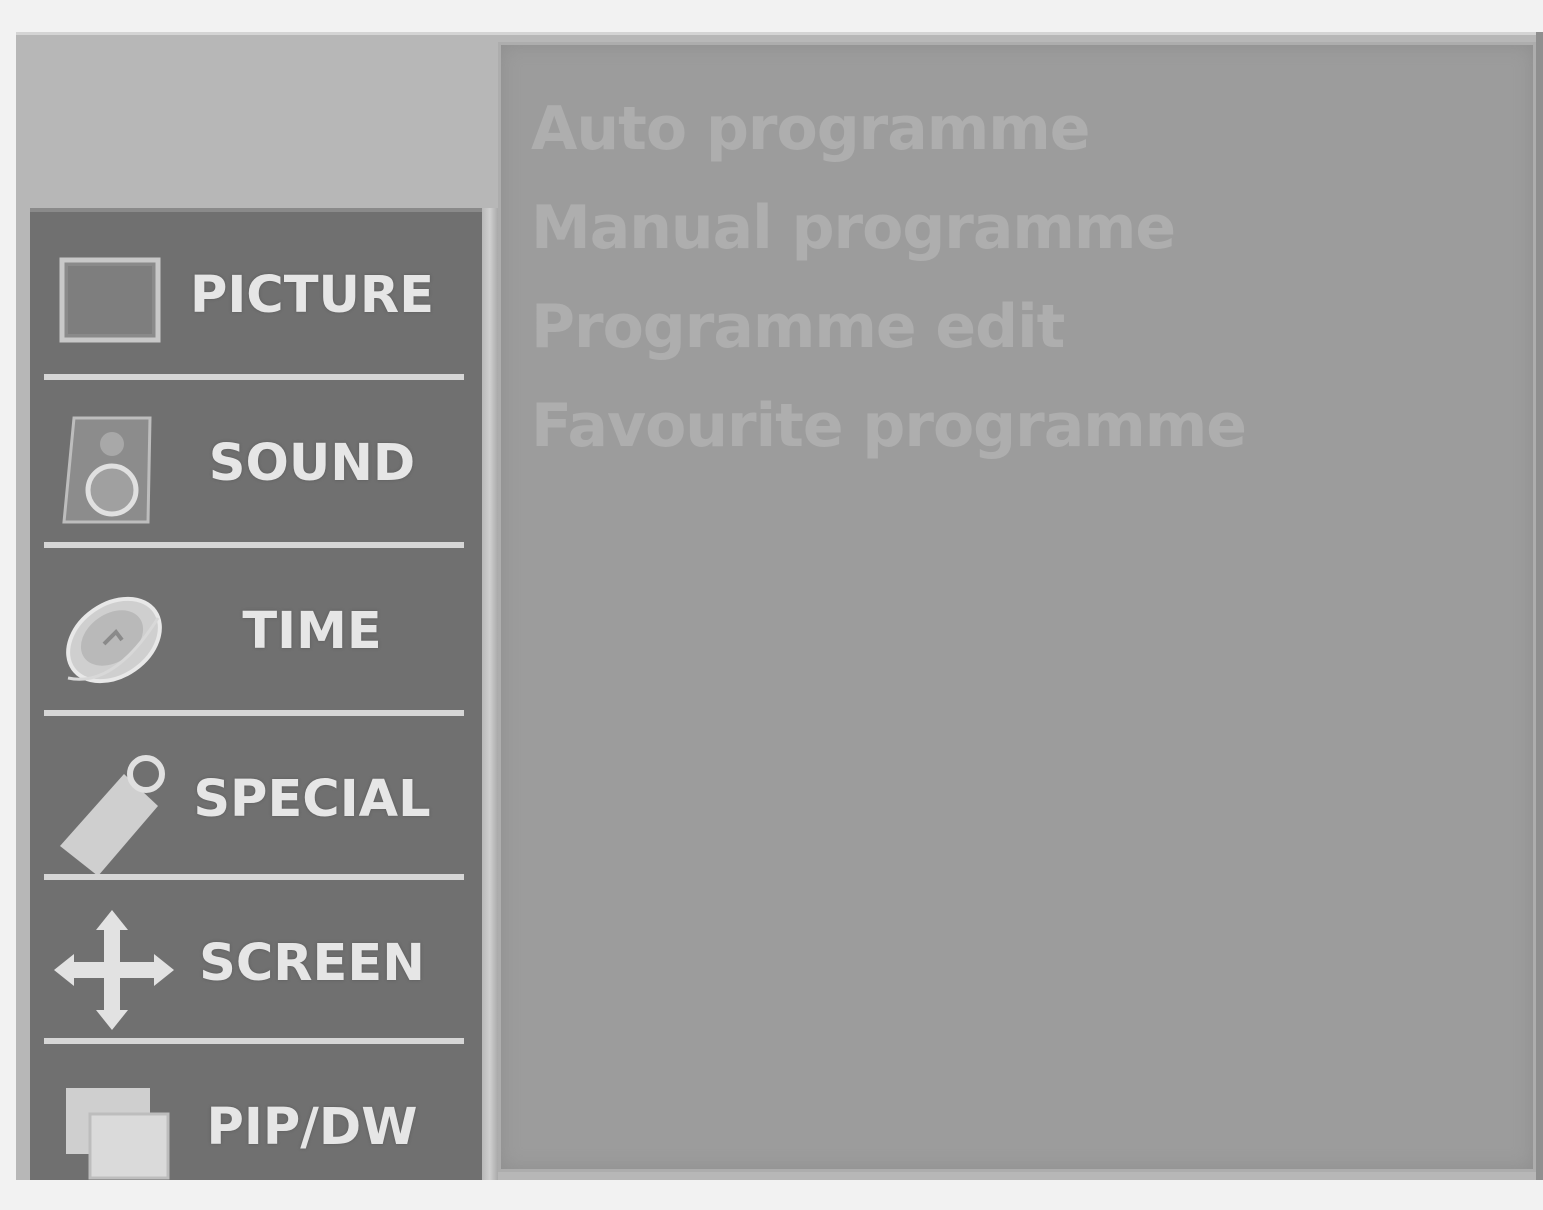 The image size is (1543, 1210). I want to click on tag-icon, so click(114, 811).